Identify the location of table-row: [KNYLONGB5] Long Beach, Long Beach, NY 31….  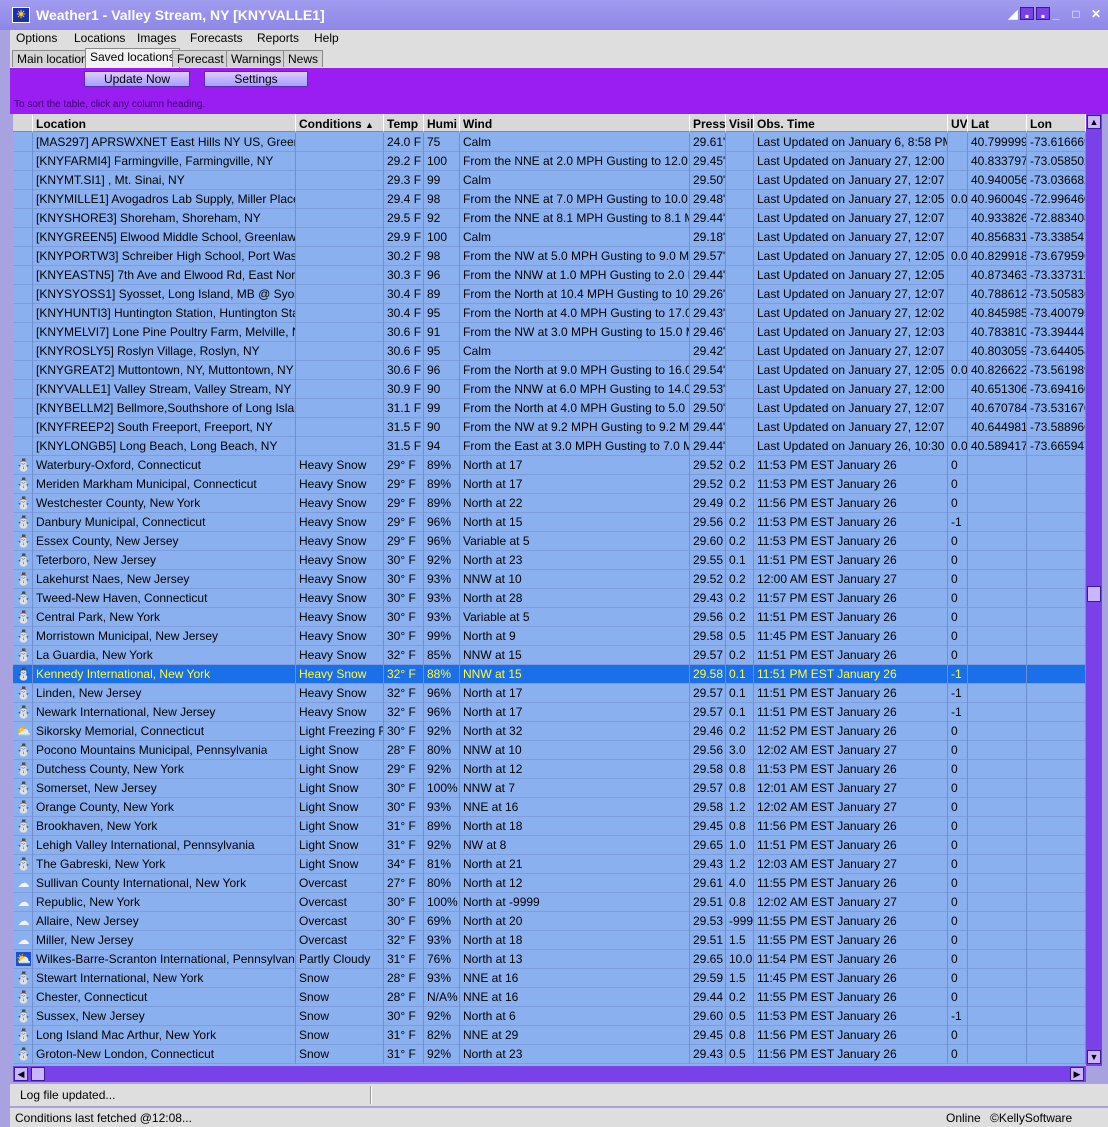
(549, 446).